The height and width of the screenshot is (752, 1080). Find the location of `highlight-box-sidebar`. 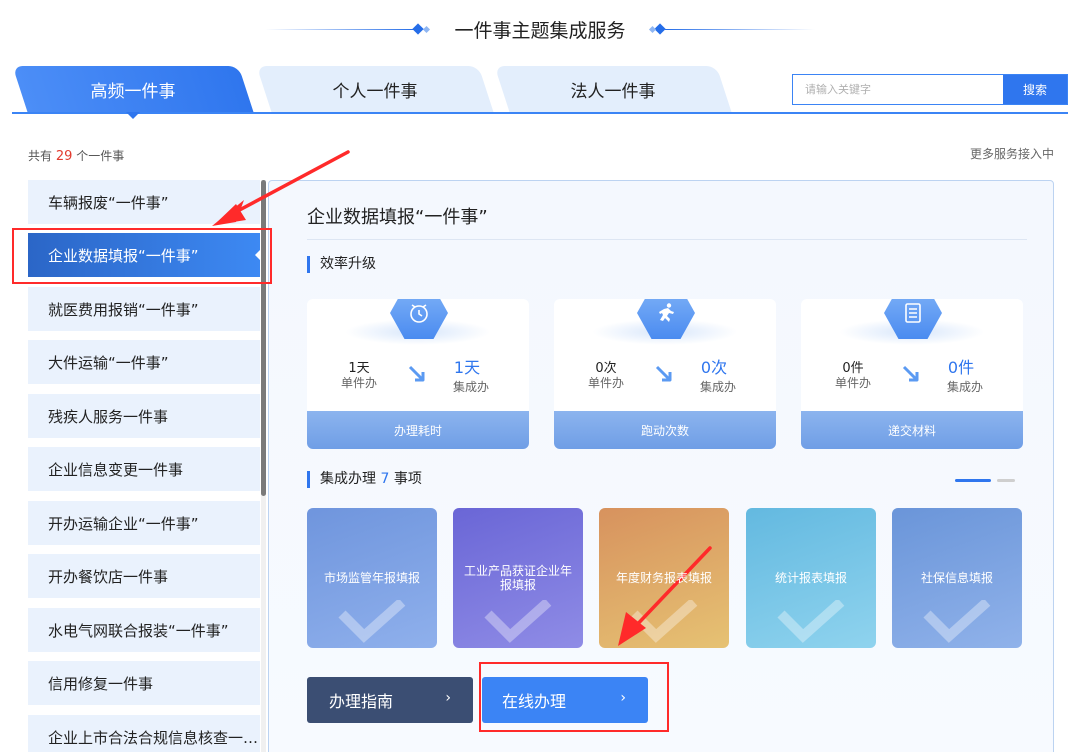

highlight-box-sidebar is located at coordinates (142, 256).